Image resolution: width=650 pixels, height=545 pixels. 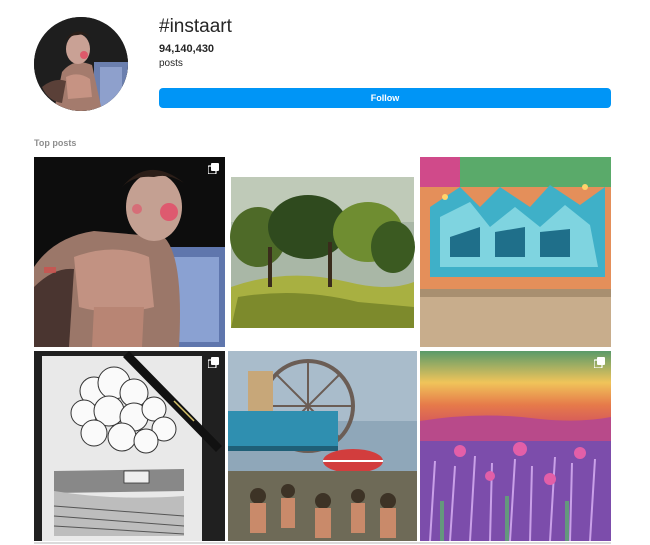 What do you see at coordinates (187, 49) in the screenshot?
I see `post-count: 94,140,430` at bounding box center [187, 49].